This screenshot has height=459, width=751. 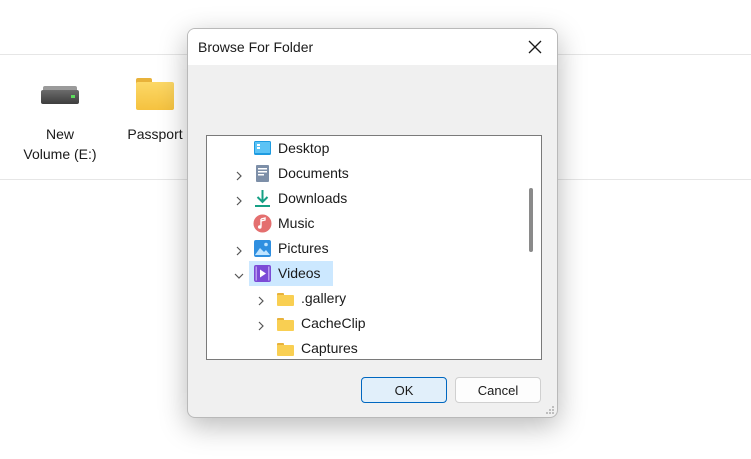 What do you see at coordinates (364, 347) in the screenshot?
I see `tree-item-captures: Captures` at bounding box center [364, 347].